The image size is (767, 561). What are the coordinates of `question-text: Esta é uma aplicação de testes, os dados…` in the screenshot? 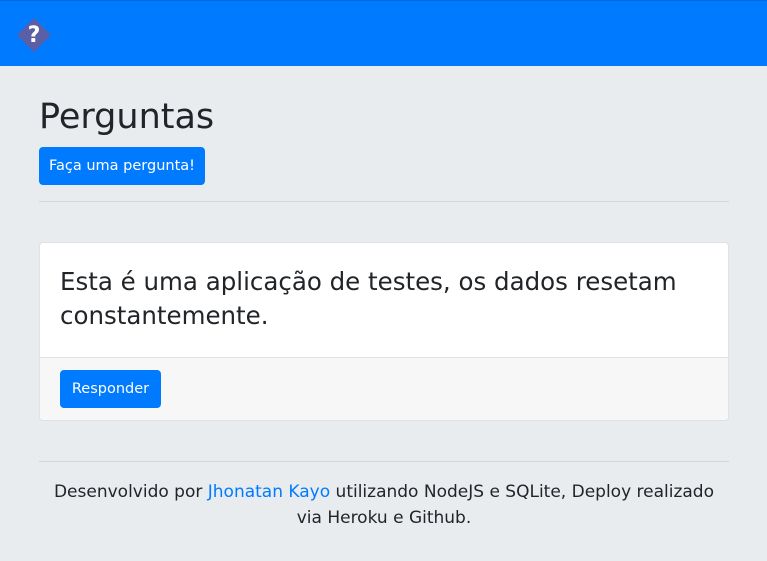 It's located at (368, 298).